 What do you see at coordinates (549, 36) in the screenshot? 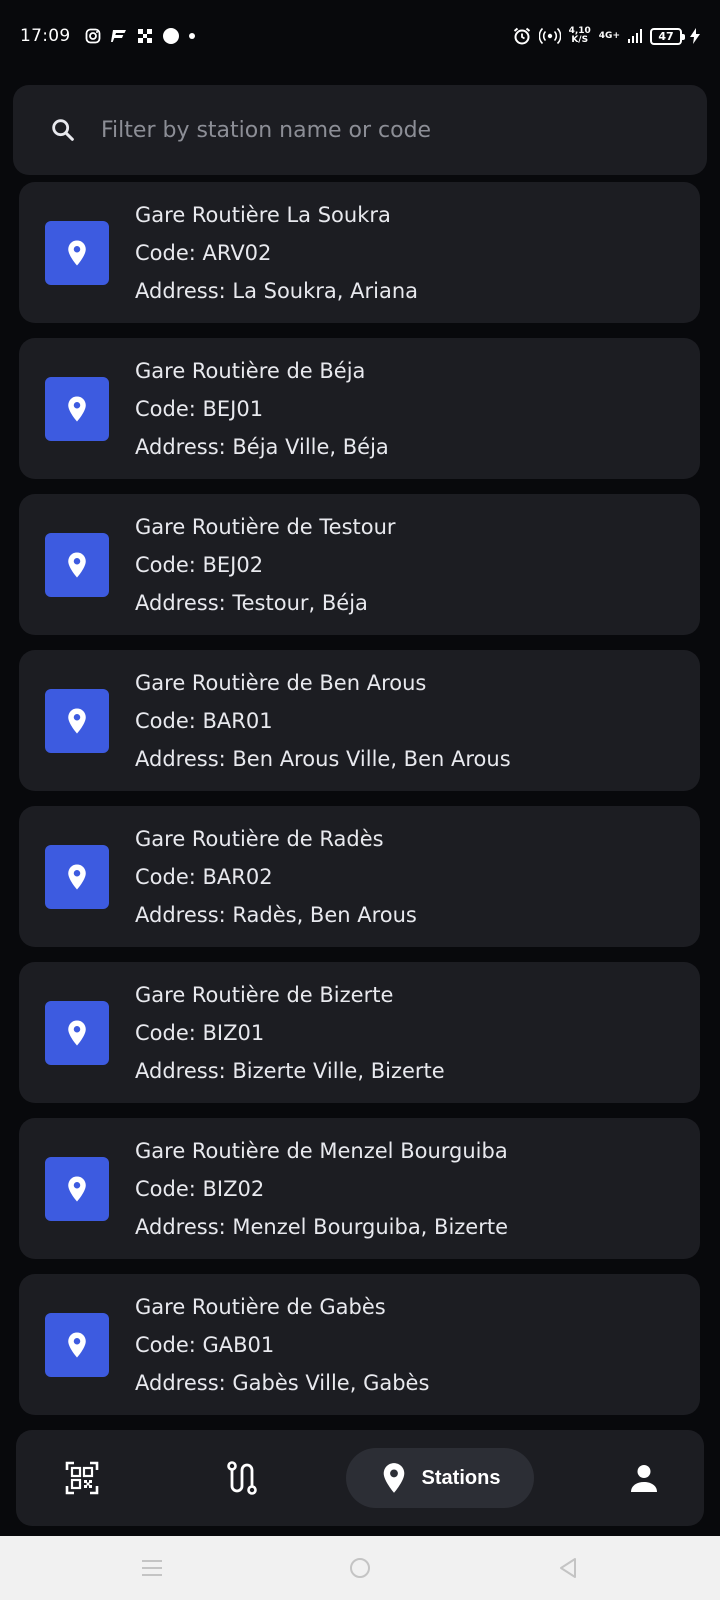
I see `hotspot-icon` at bounding box center [549, 36].